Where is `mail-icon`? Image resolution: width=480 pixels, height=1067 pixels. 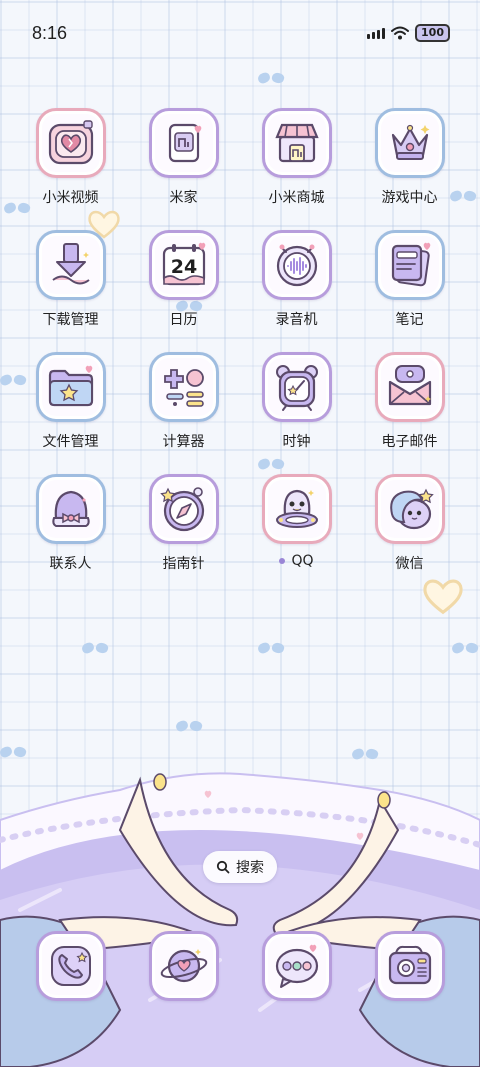
mail-icon is located at coordinates (409, 387).